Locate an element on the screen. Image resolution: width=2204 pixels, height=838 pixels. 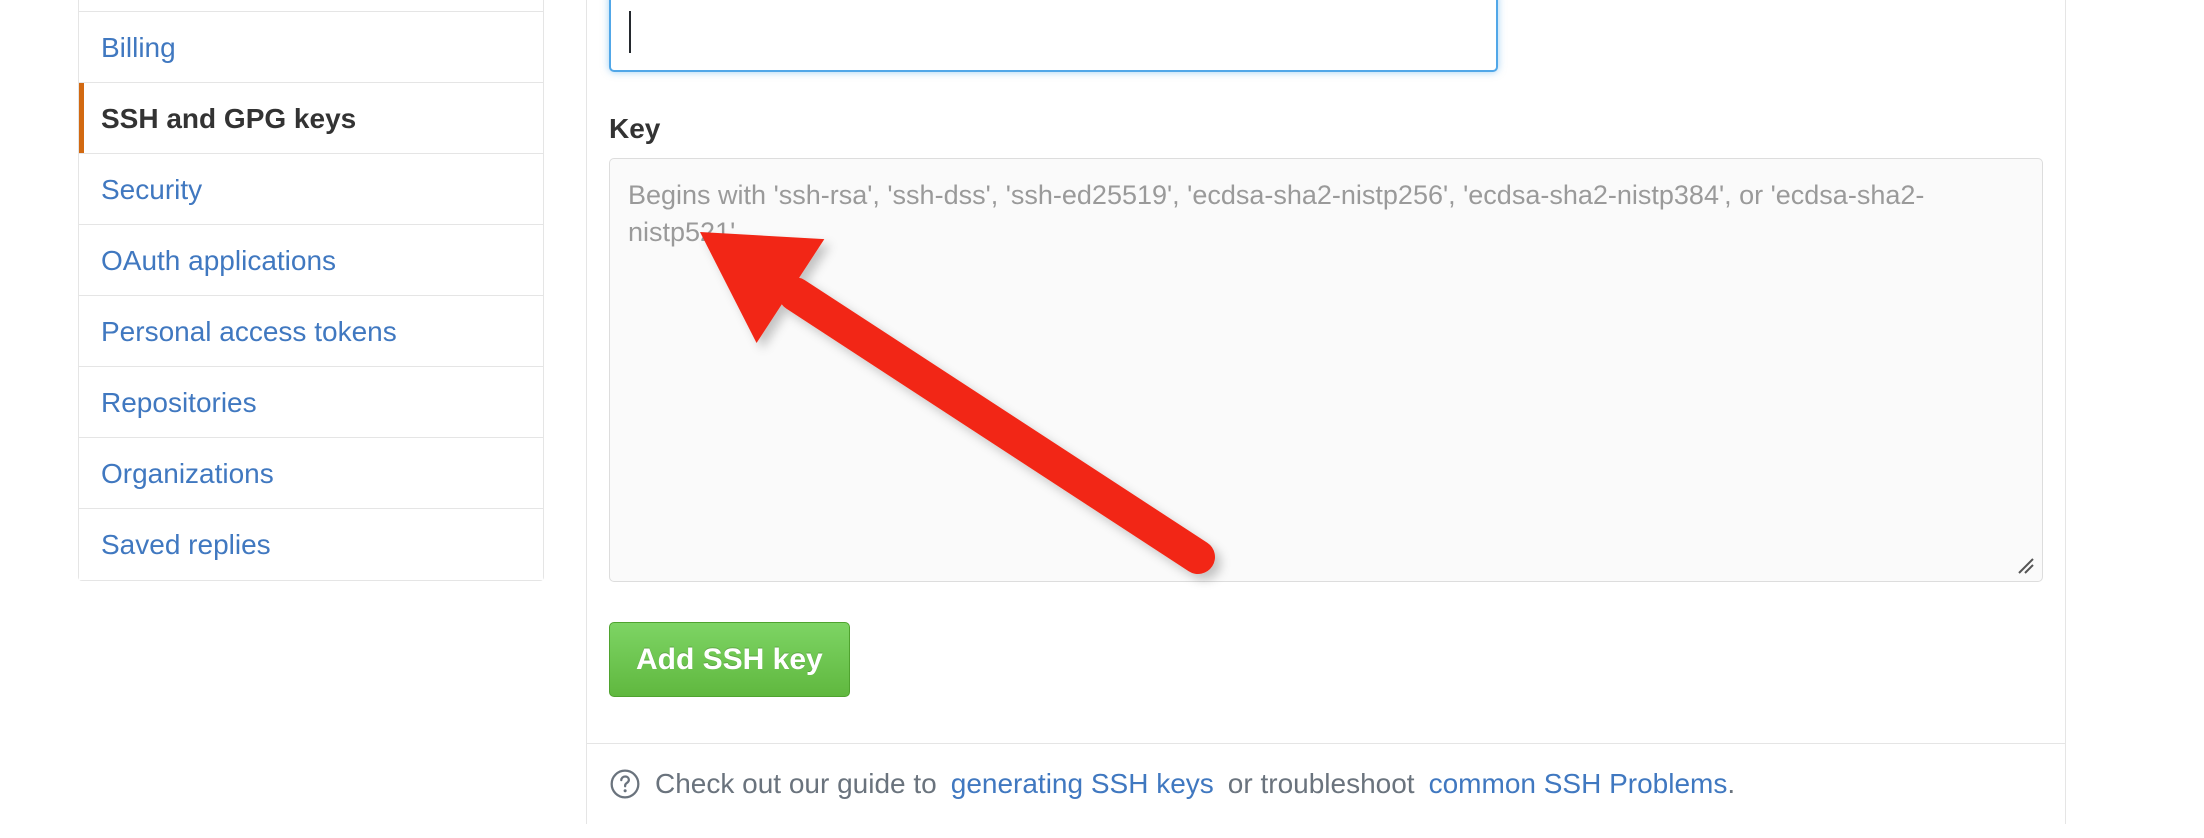
sidebar-item-label: Security is located at coordinates (152, 189).